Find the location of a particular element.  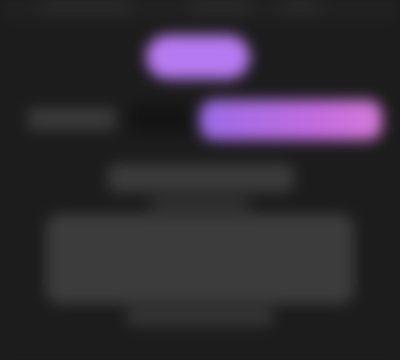

card-subtitle is located at coordinates (200, 204).